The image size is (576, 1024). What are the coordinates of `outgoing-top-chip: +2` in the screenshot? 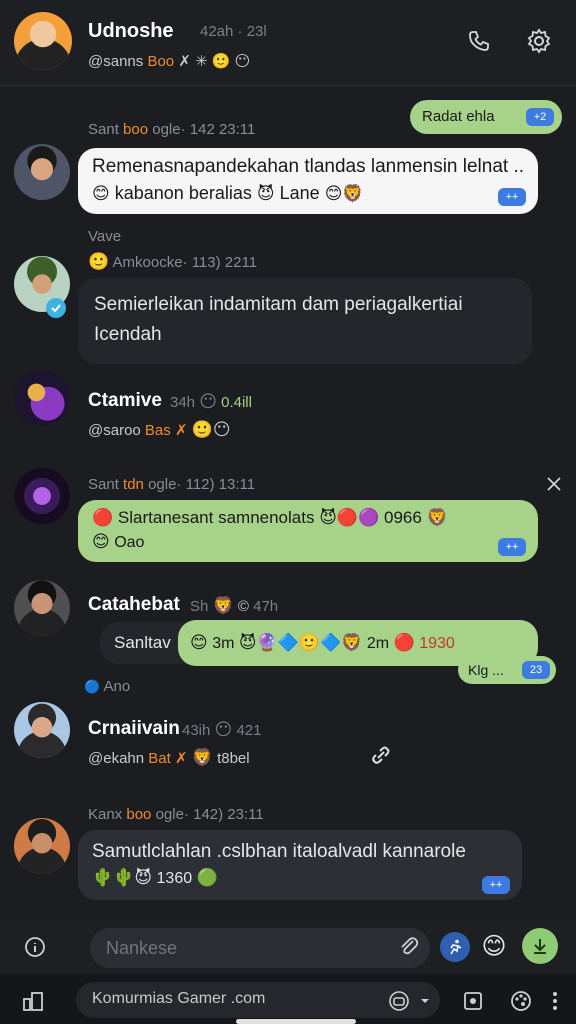 It's located at (540, 117).